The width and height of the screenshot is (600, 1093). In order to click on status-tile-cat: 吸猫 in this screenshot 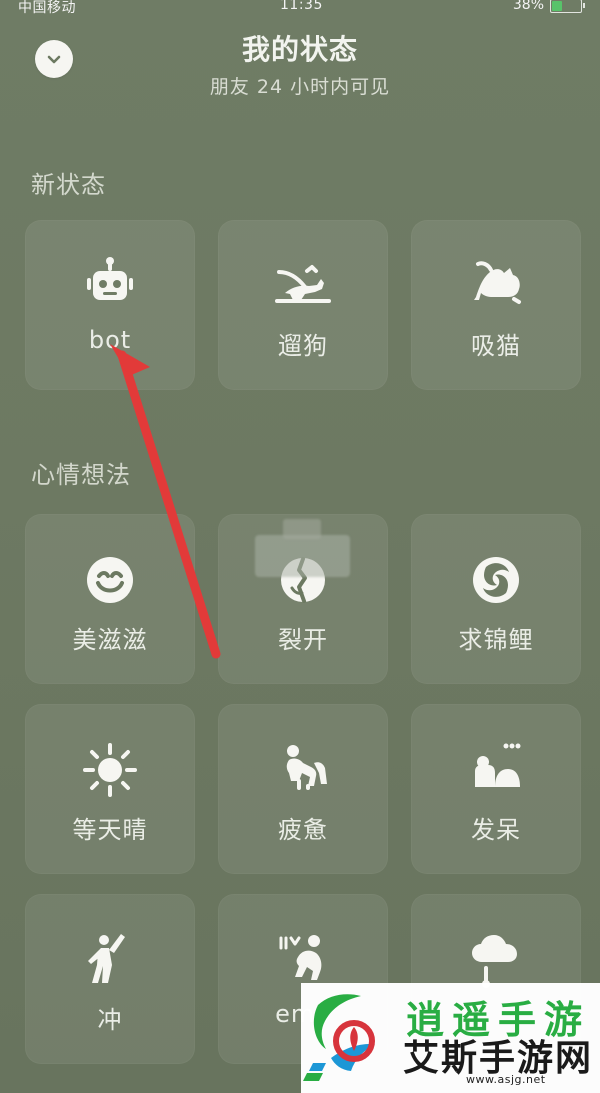, I will do `click(496, 305)`.